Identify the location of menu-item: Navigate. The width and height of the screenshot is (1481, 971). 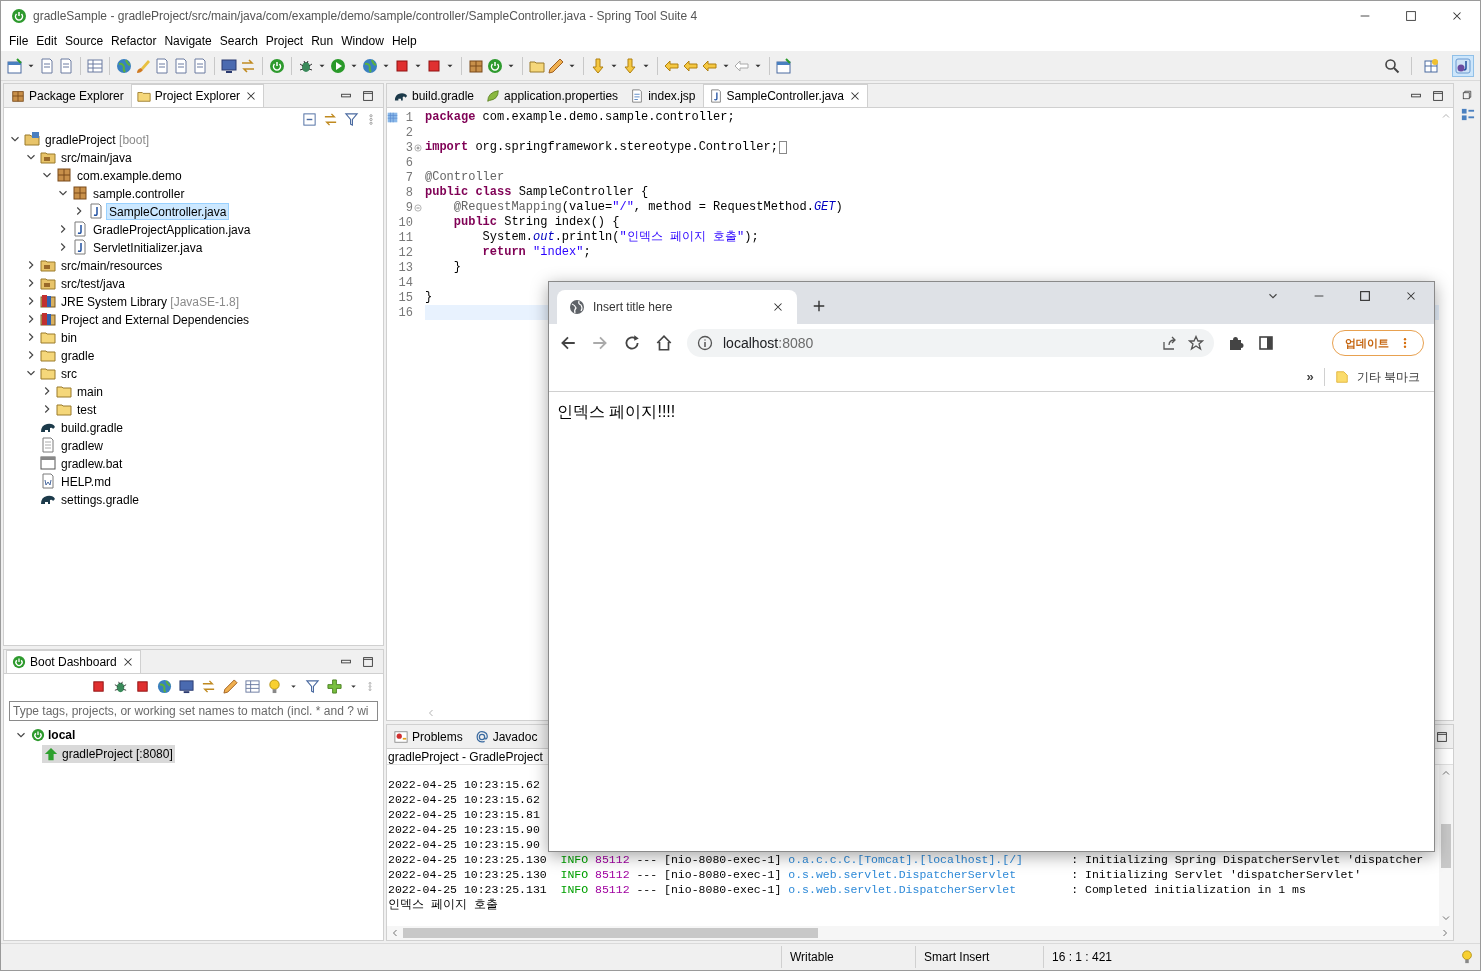
(188, 41).